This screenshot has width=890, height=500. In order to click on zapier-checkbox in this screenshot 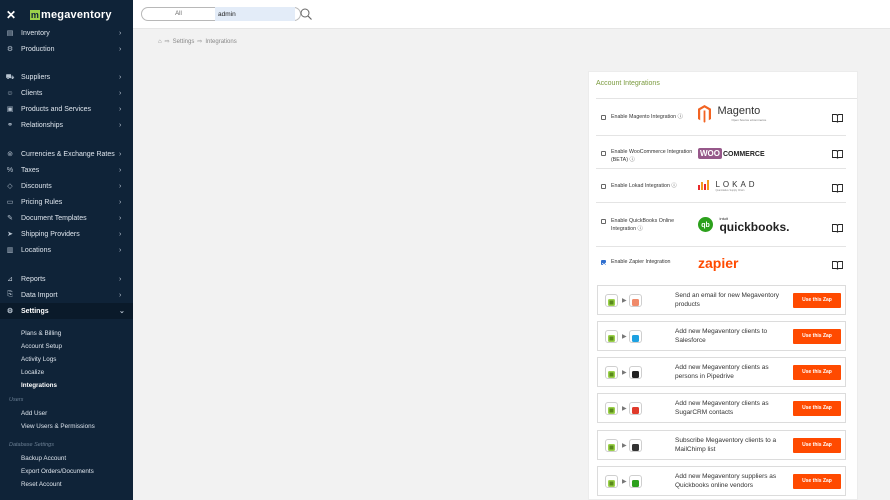, I will do `click(603, 262)`.